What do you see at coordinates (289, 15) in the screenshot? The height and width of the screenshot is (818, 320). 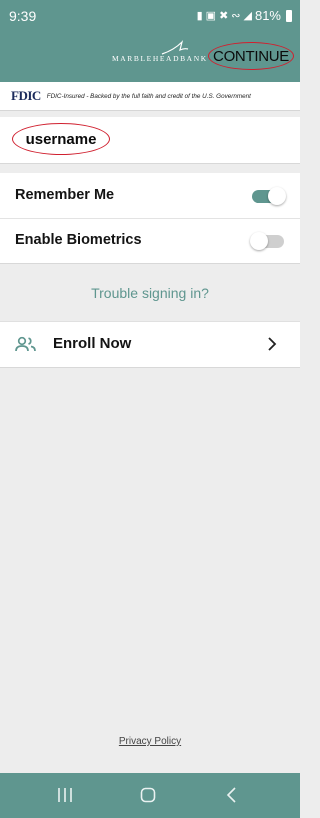 I see `battery-icon` at bounding box center [289, 15].